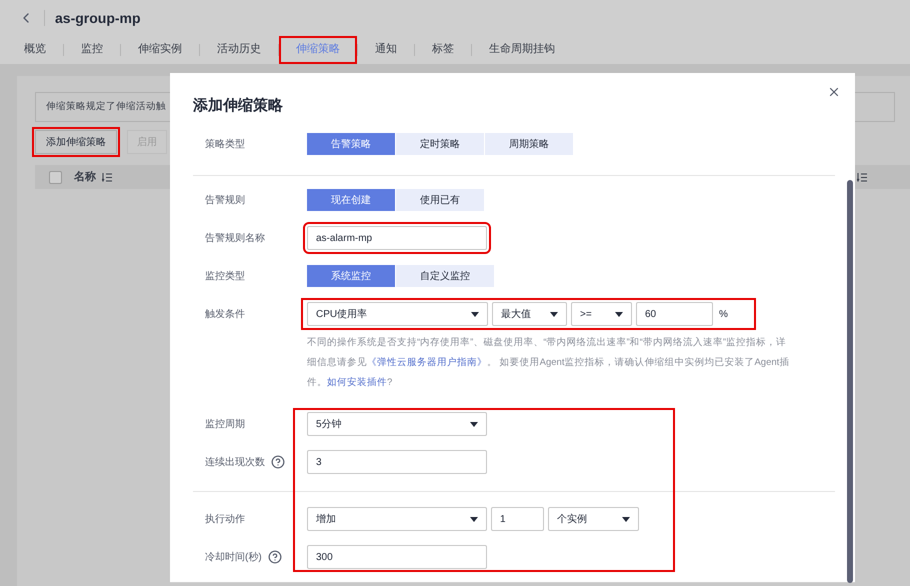  I want to click on tab: 生命周期挂钩, so click(522, 50).